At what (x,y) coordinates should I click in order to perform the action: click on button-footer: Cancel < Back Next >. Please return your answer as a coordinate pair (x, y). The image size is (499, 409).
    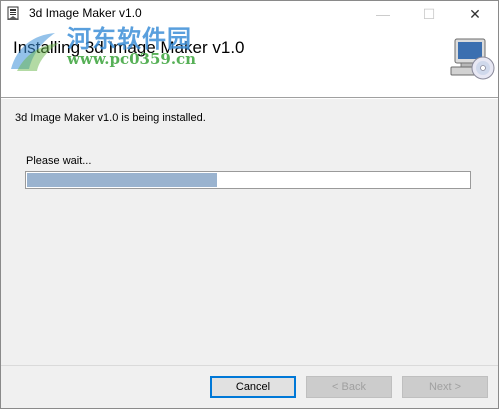
    Looking at the image, I should click on (249, 386).